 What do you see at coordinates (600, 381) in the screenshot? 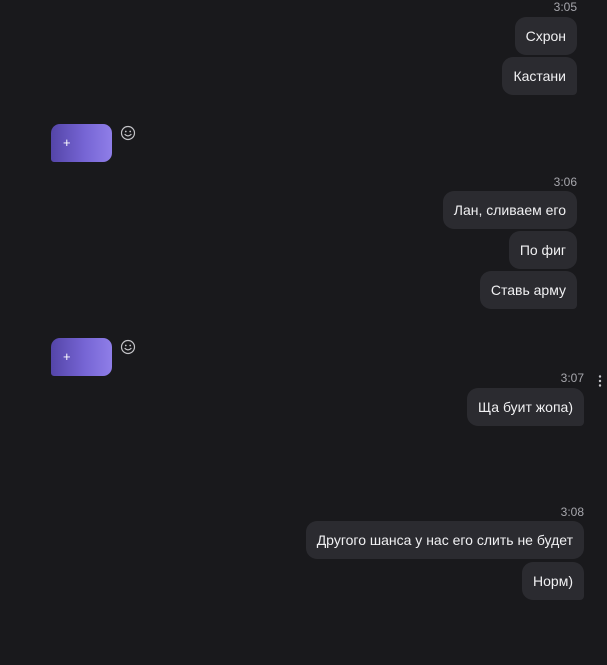
I see `more-vertical-icon` at bounding box center [600, 381].